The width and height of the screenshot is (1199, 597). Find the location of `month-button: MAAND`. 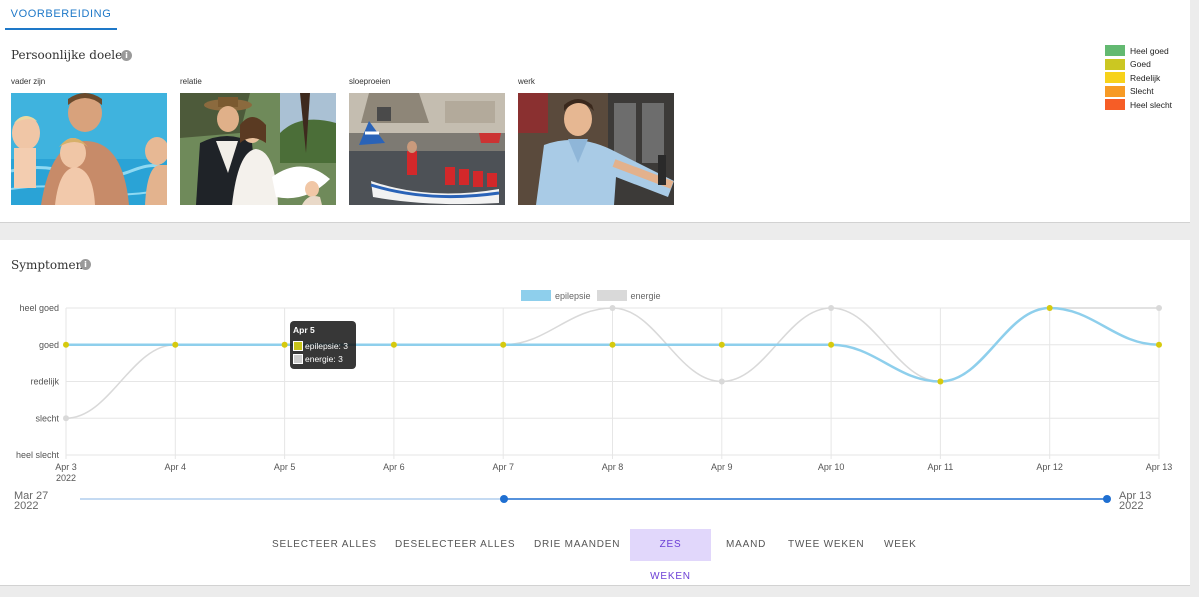

month-button: MAAND is located at coordinates (746, 545).